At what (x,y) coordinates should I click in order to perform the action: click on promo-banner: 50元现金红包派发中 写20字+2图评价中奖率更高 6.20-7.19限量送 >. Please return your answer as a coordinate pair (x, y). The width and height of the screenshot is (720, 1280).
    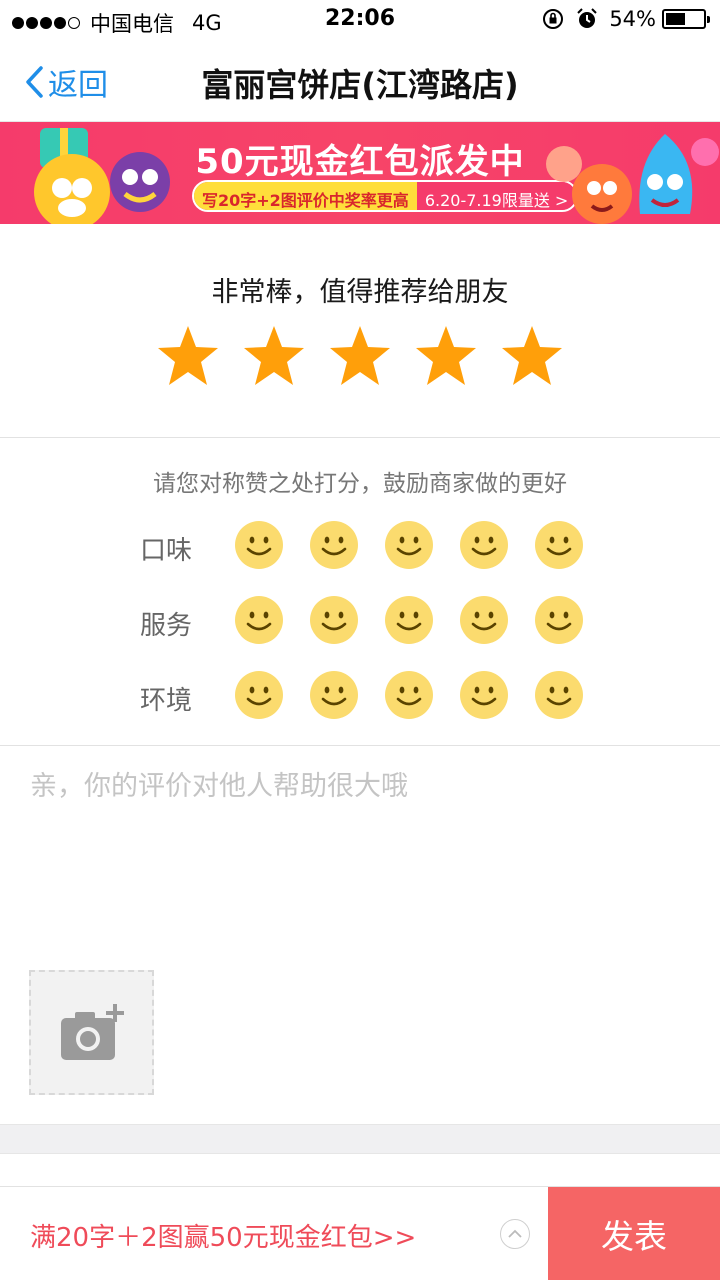
    Looking at the image, I should click on (360, 173).